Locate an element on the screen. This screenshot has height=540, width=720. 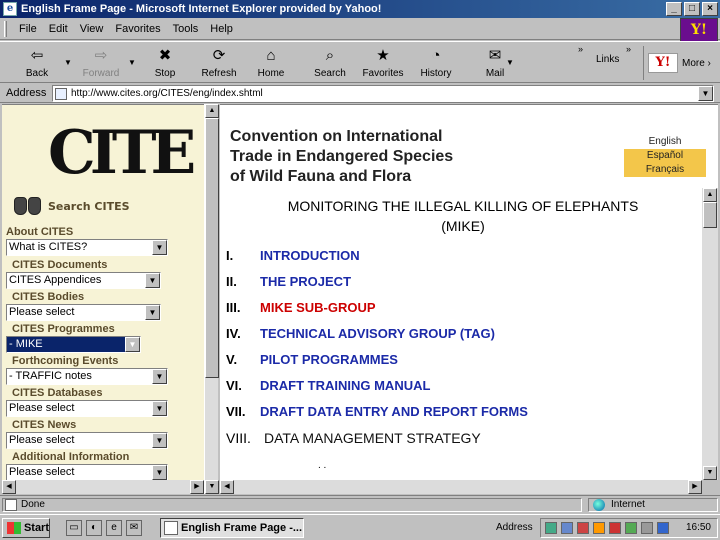
search-cites-link: Search CITES is located at coordinates (89, 206).